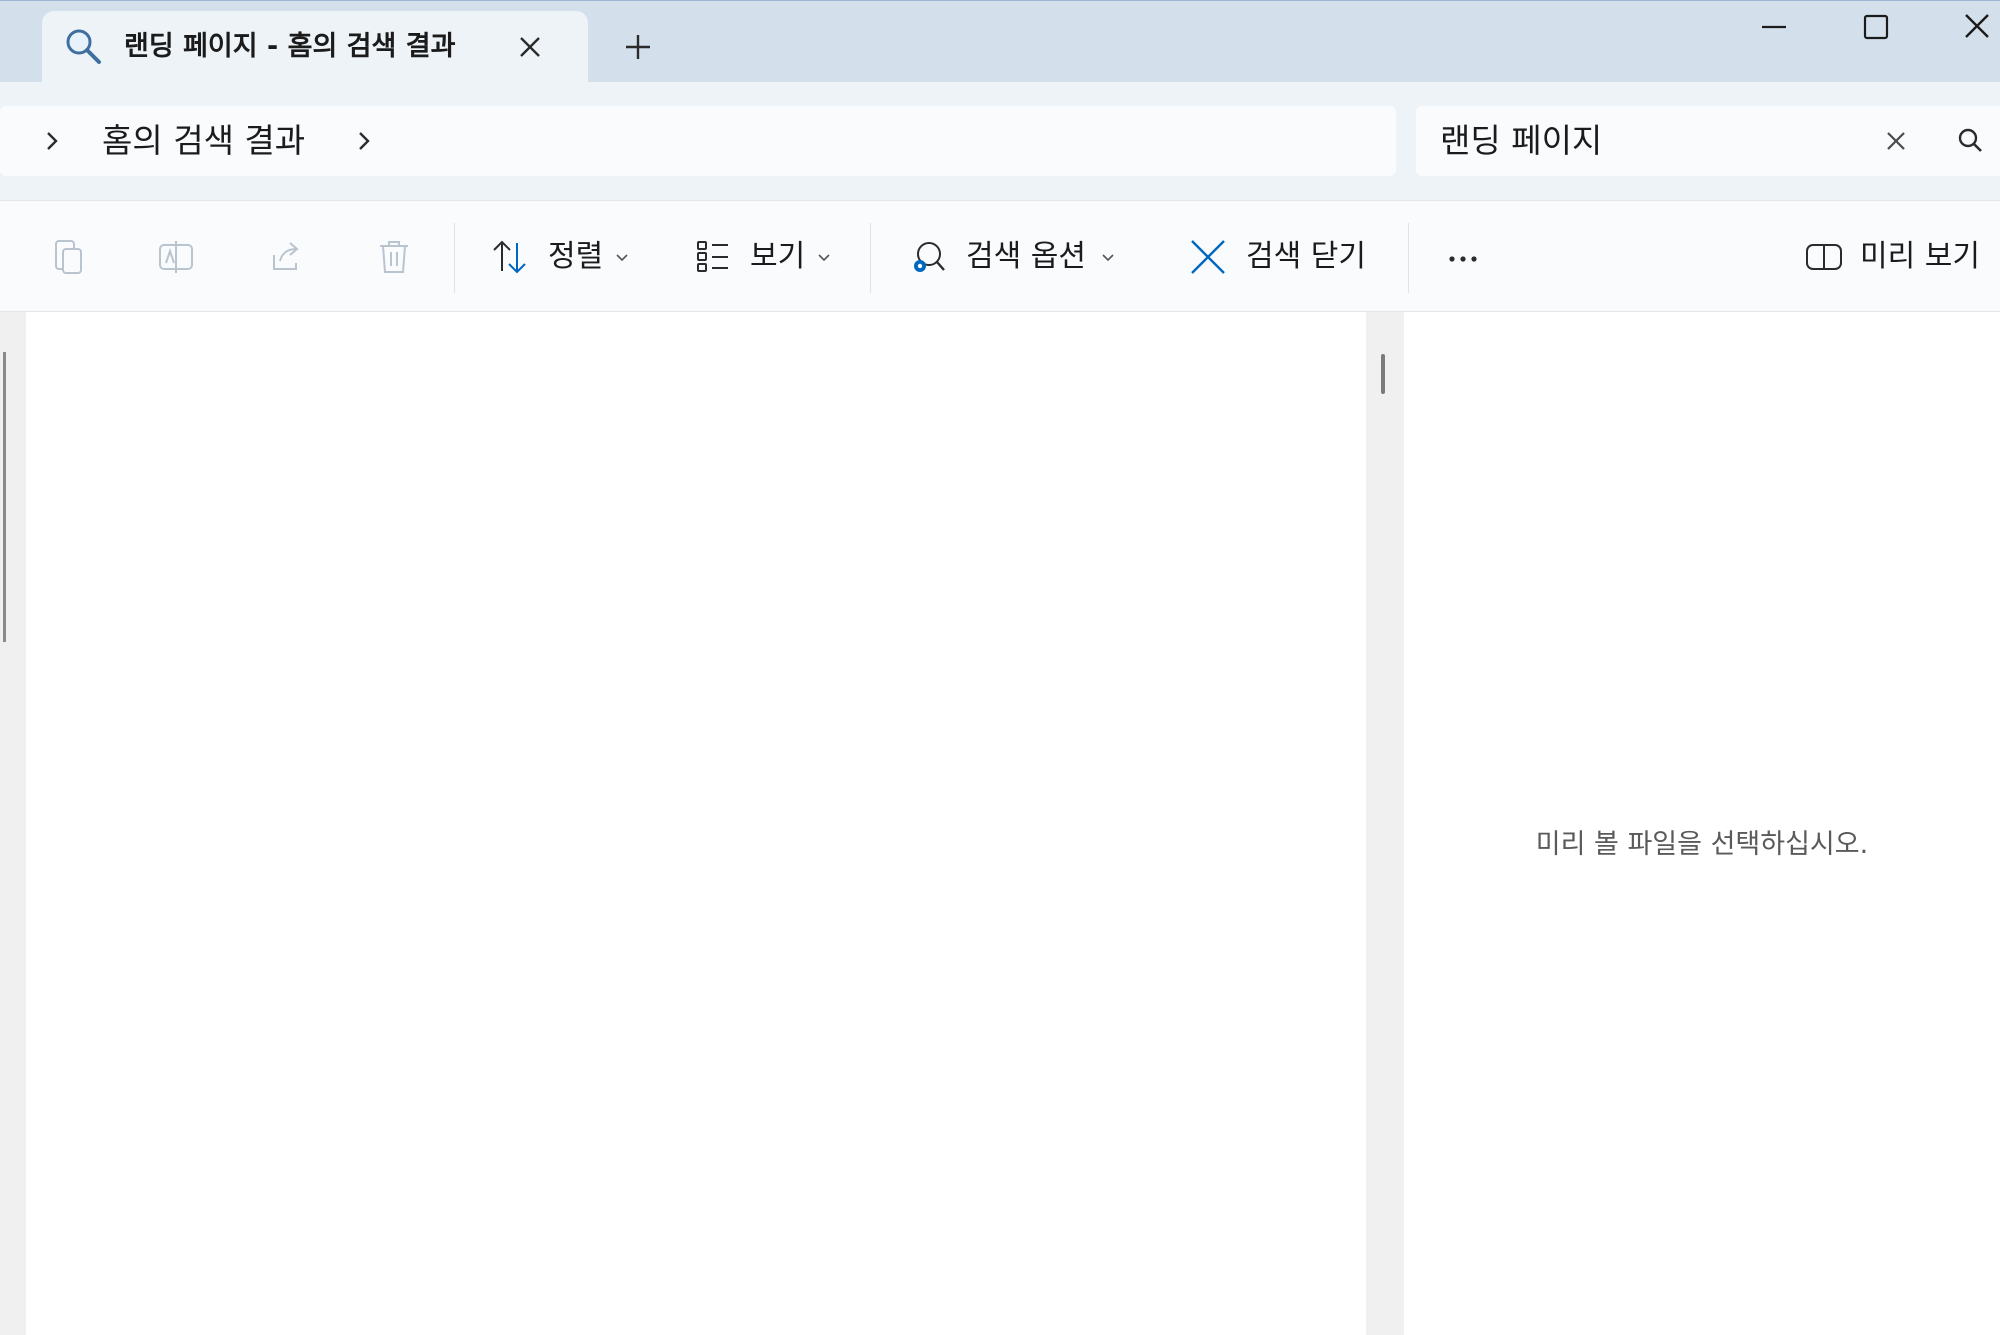 This screenshot has height=1335, width=2000. I want to click on search-input: 랜딩 페이지, so click(1708, 141).